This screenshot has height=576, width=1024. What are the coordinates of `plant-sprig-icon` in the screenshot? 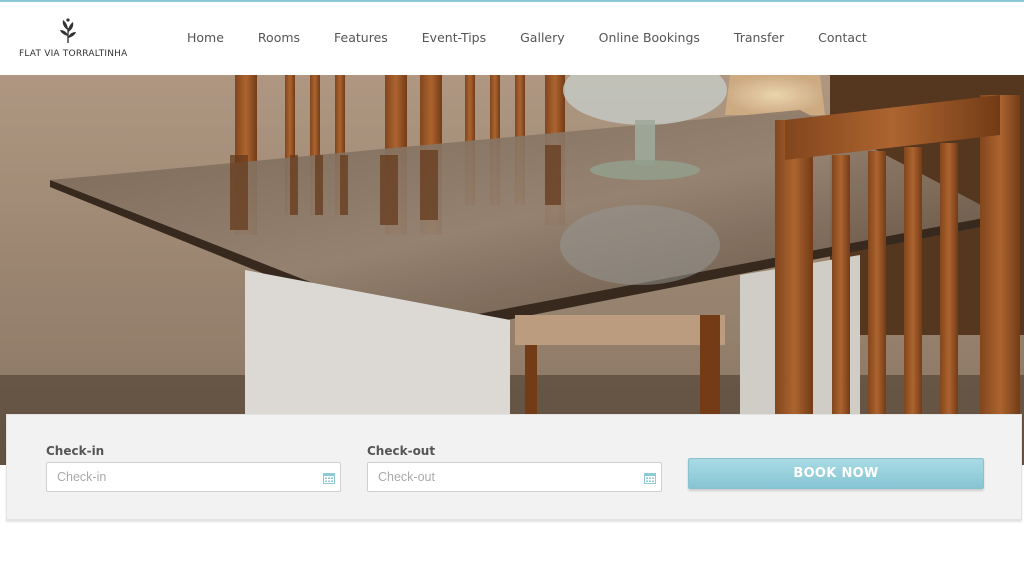 It's located at (68, 30).